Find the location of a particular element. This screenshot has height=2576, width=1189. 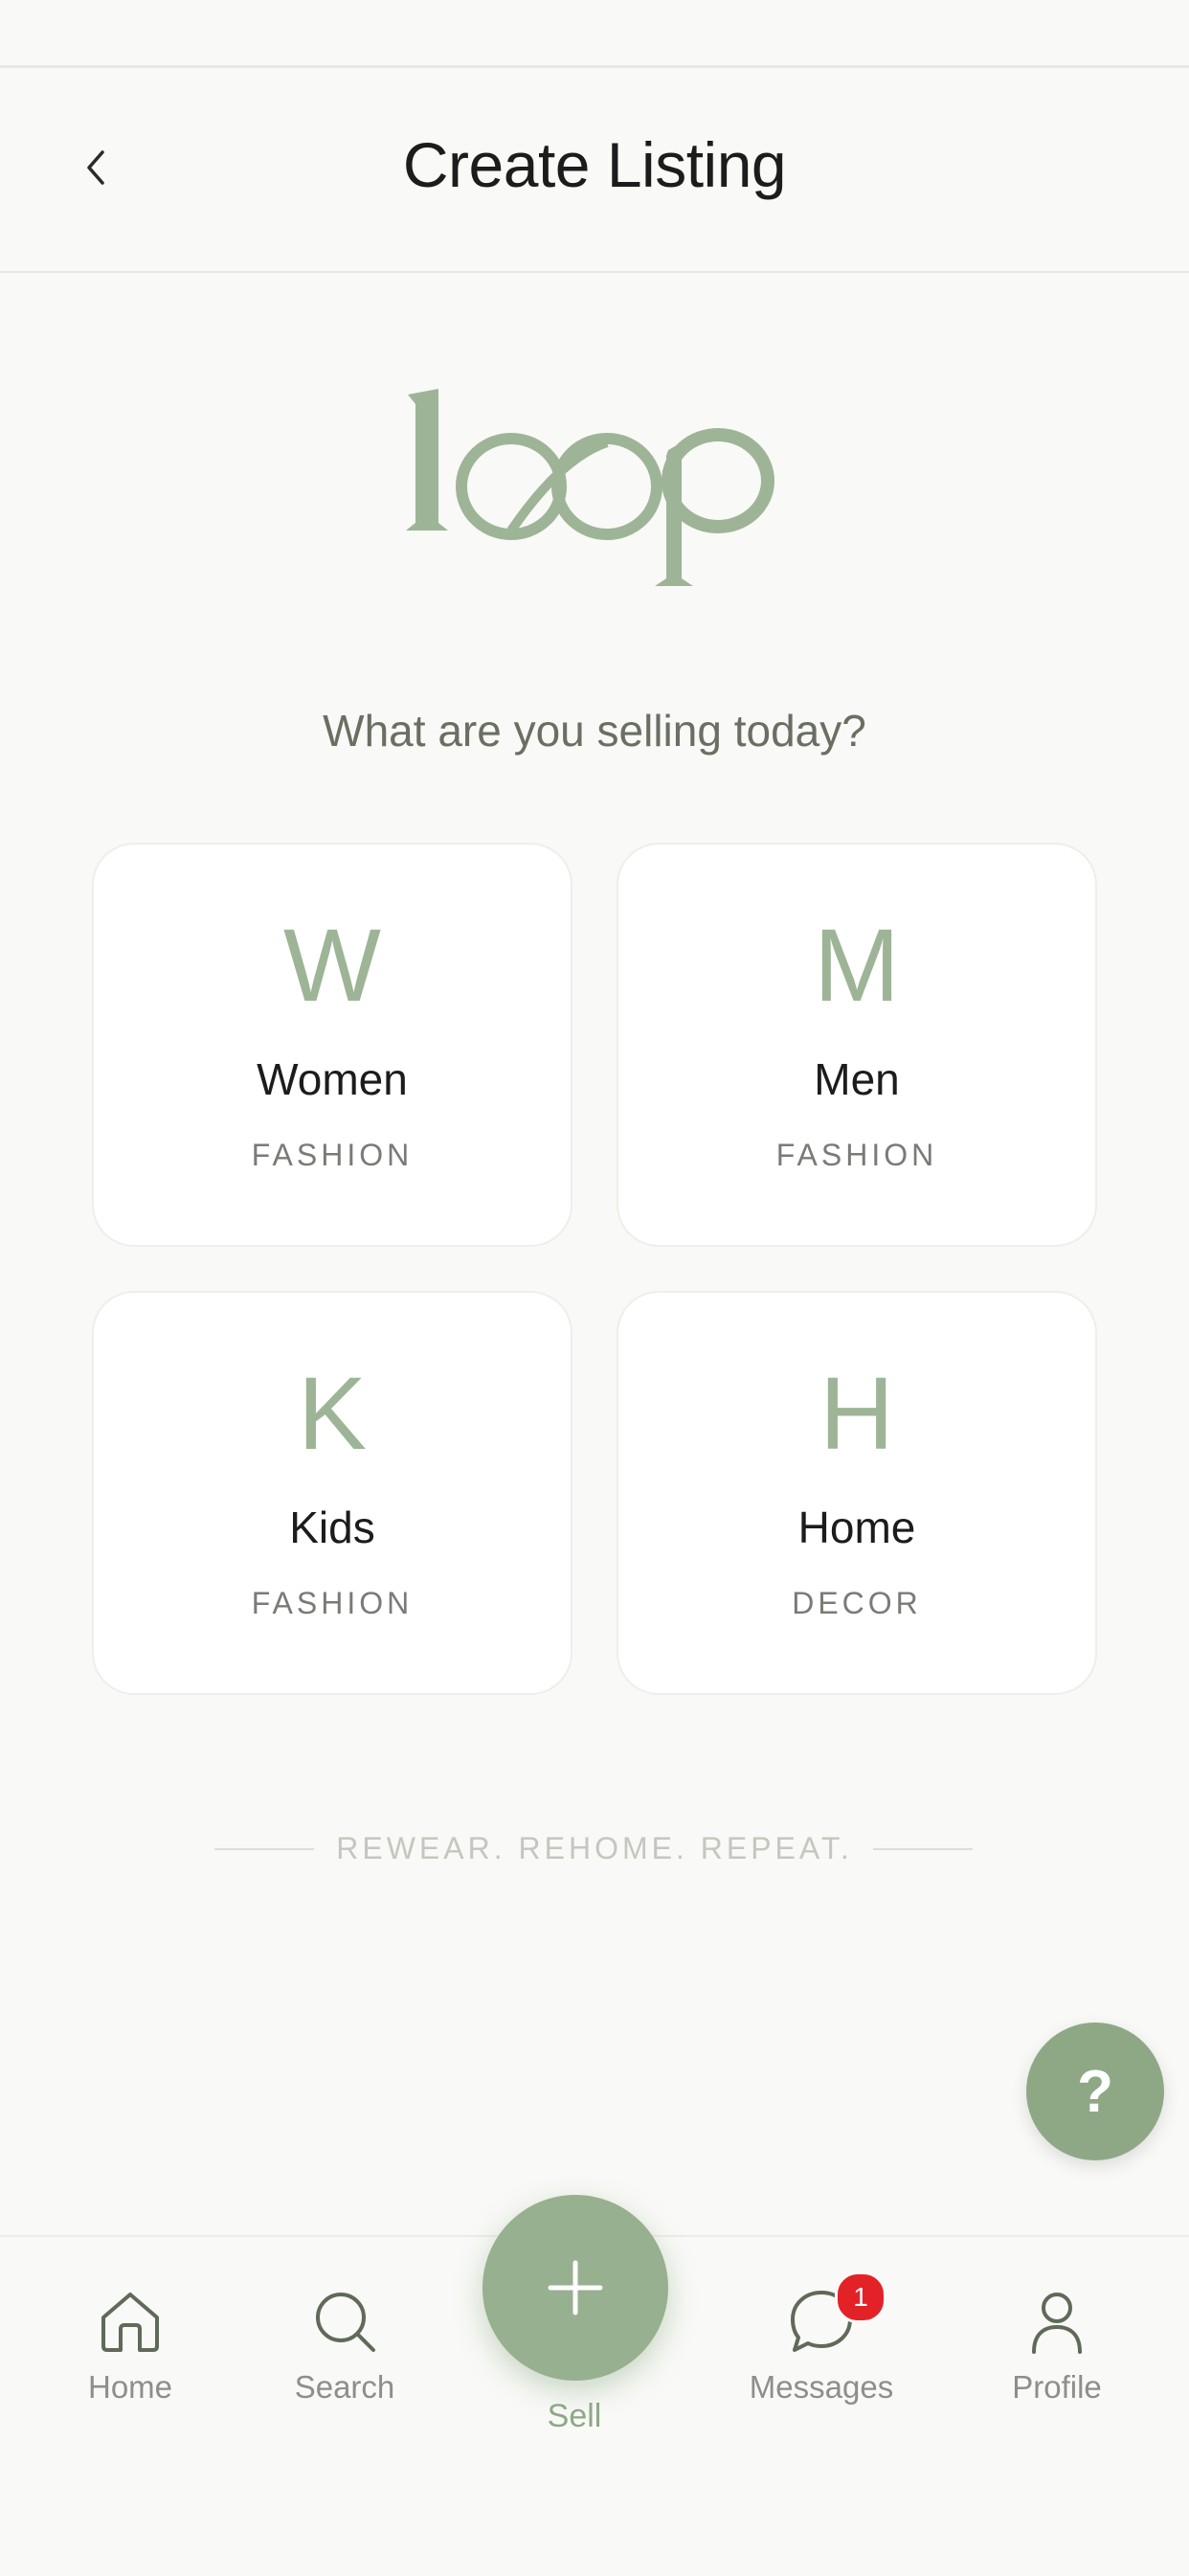

category-card-home: H Home DECOR is located at coordinates (857, 1493).